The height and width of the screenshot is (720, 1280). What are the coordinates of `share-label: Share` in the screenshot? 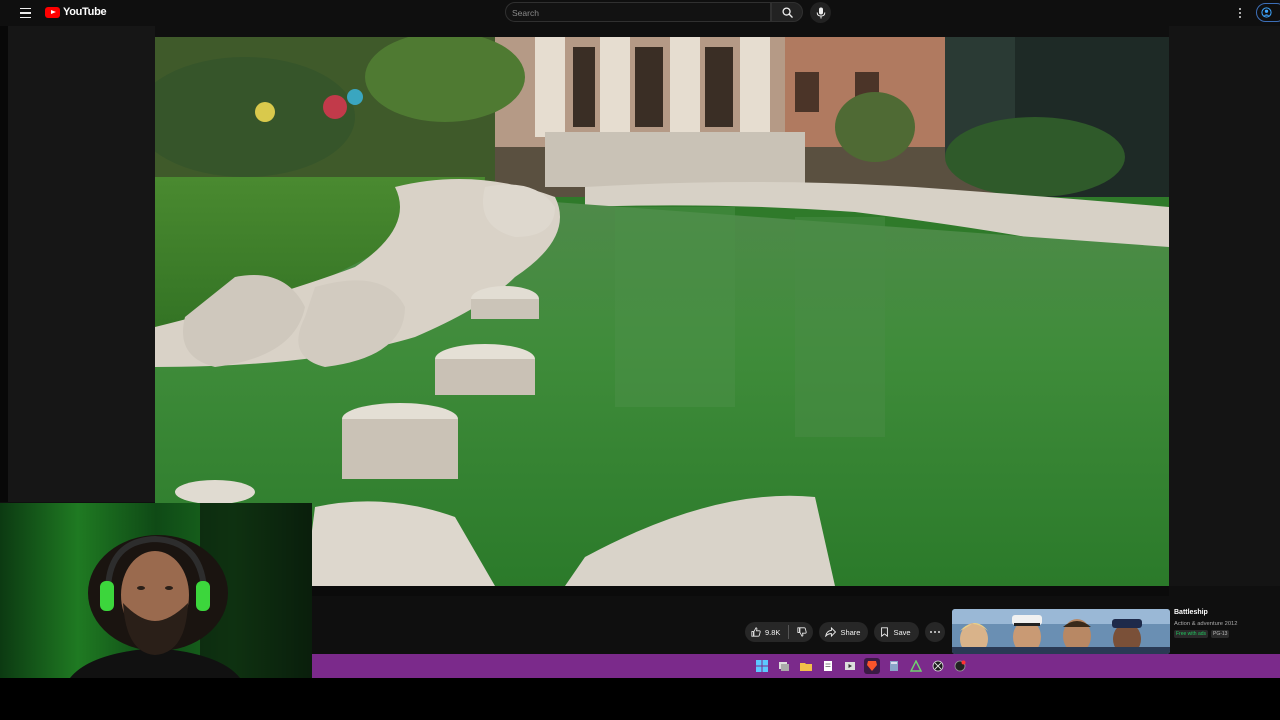 It's located at (850, 632).